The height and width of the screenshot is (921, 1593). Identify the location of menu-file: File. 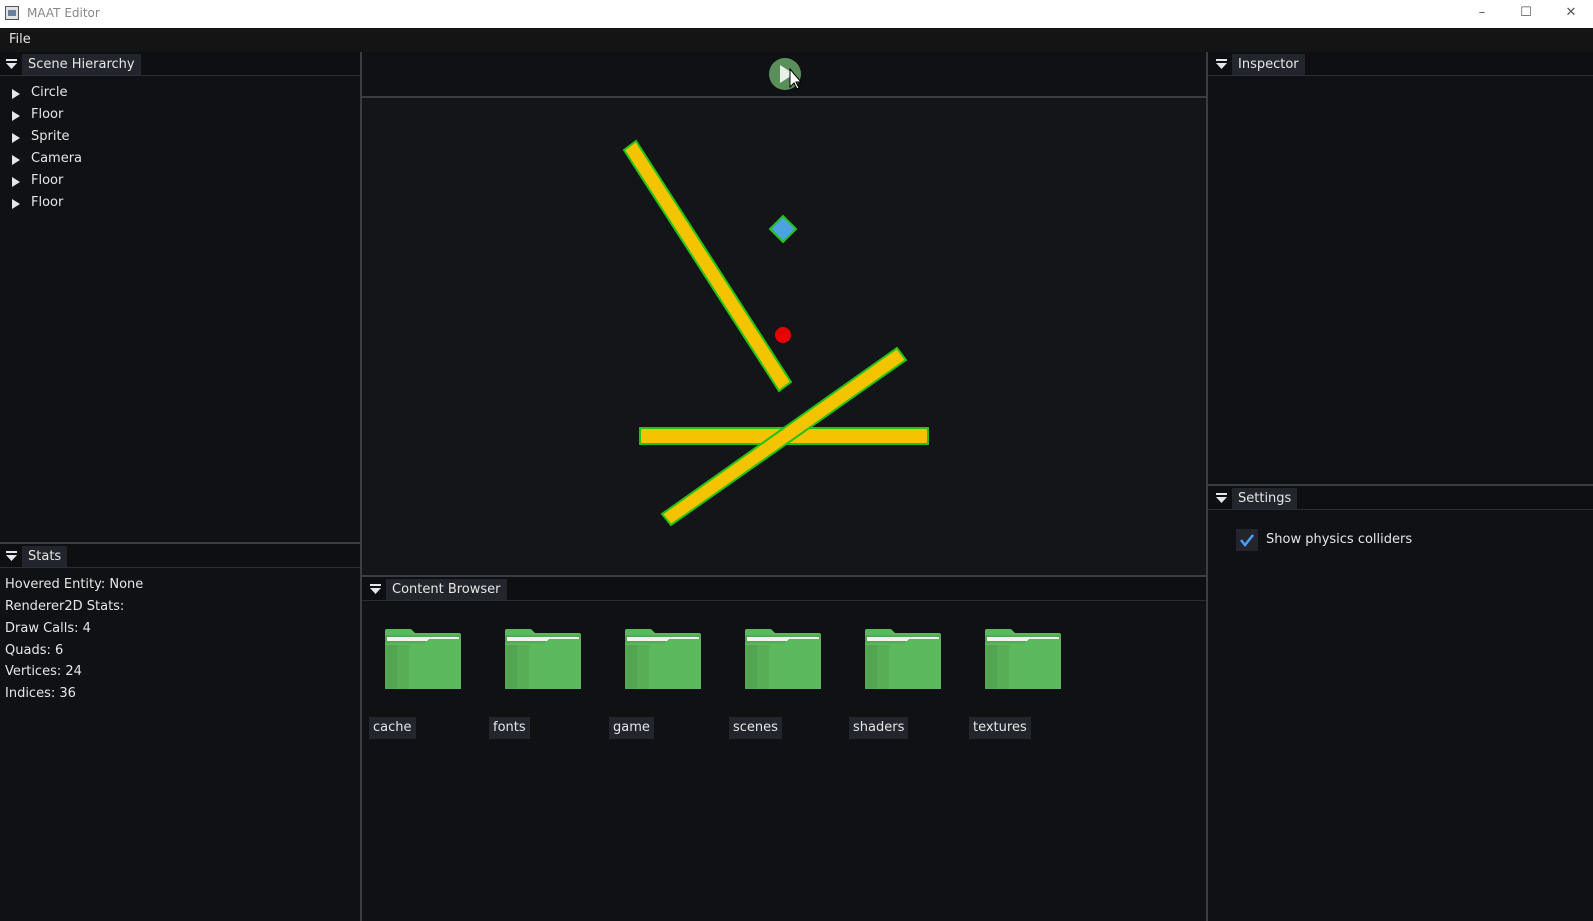
(20, 39).